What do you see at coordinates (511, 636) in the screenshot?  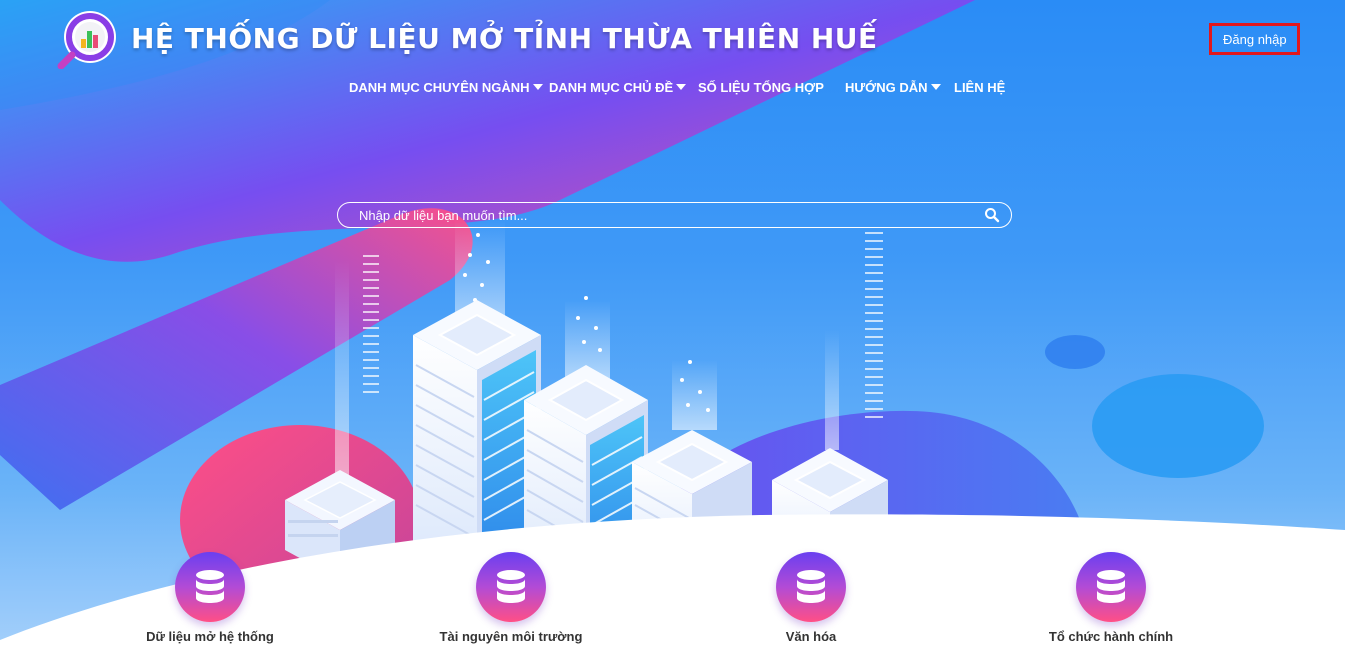 I see `category-label: Tài nguyên môi trường` at bounding box center [511, 636].